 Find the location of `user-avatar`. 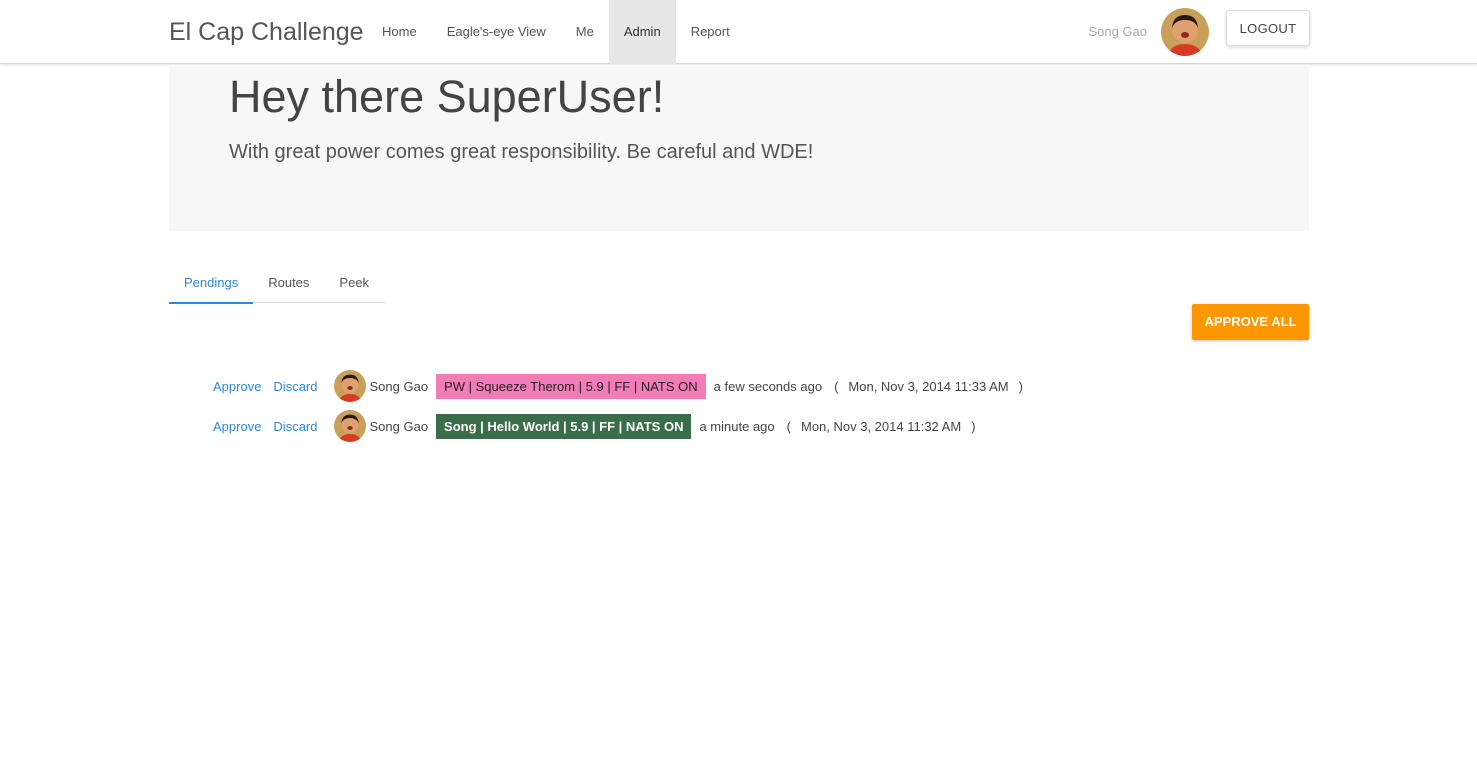

user-avatar is located at coordinates (1185, 32).